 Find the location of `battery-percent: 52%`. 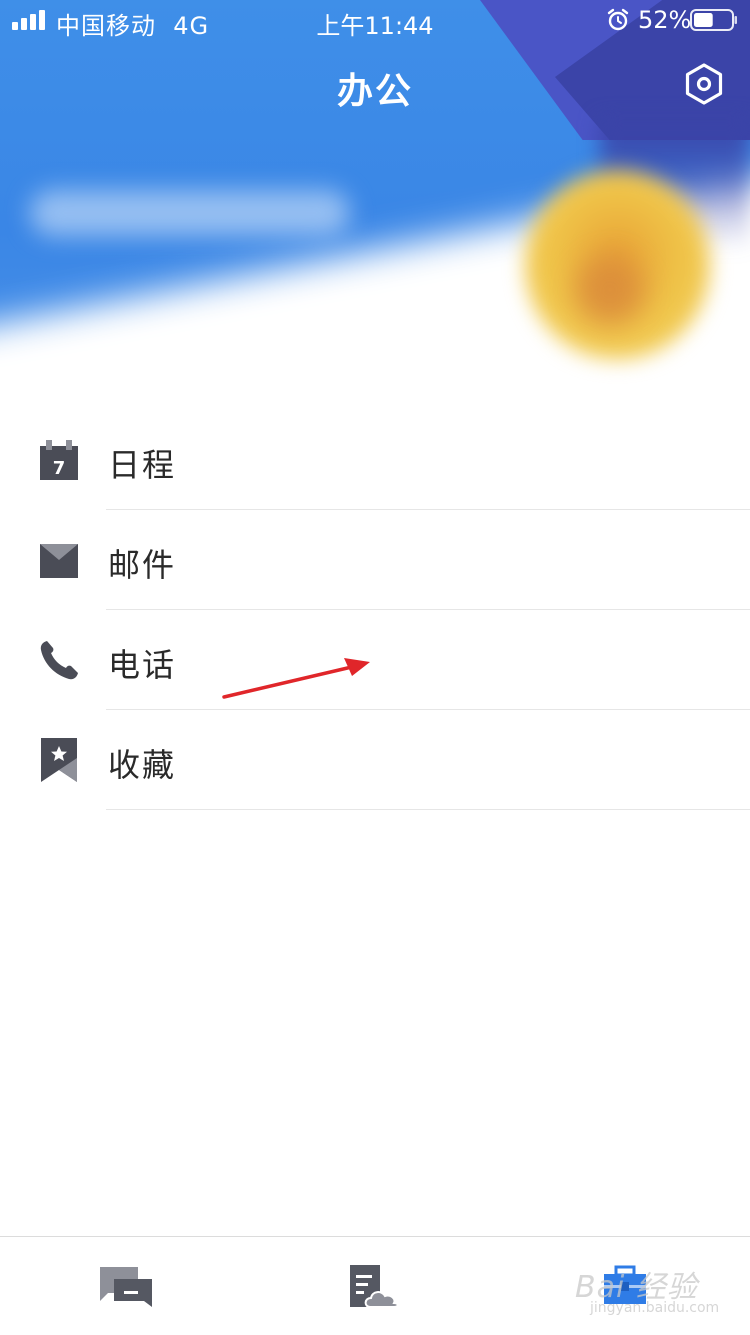

battery-percent: 52% is located at coordinates (665, 20).